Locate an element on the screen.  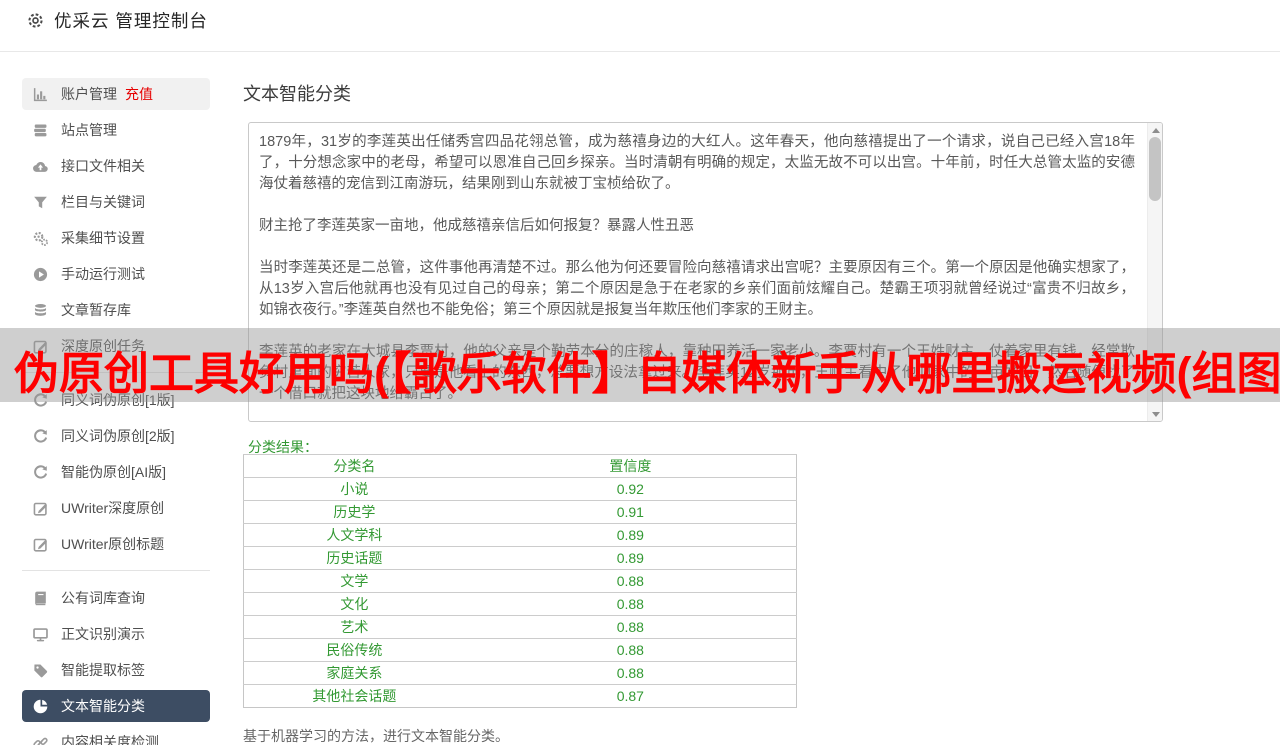
arrow-up-icon is located at coordinates (1155, 130).